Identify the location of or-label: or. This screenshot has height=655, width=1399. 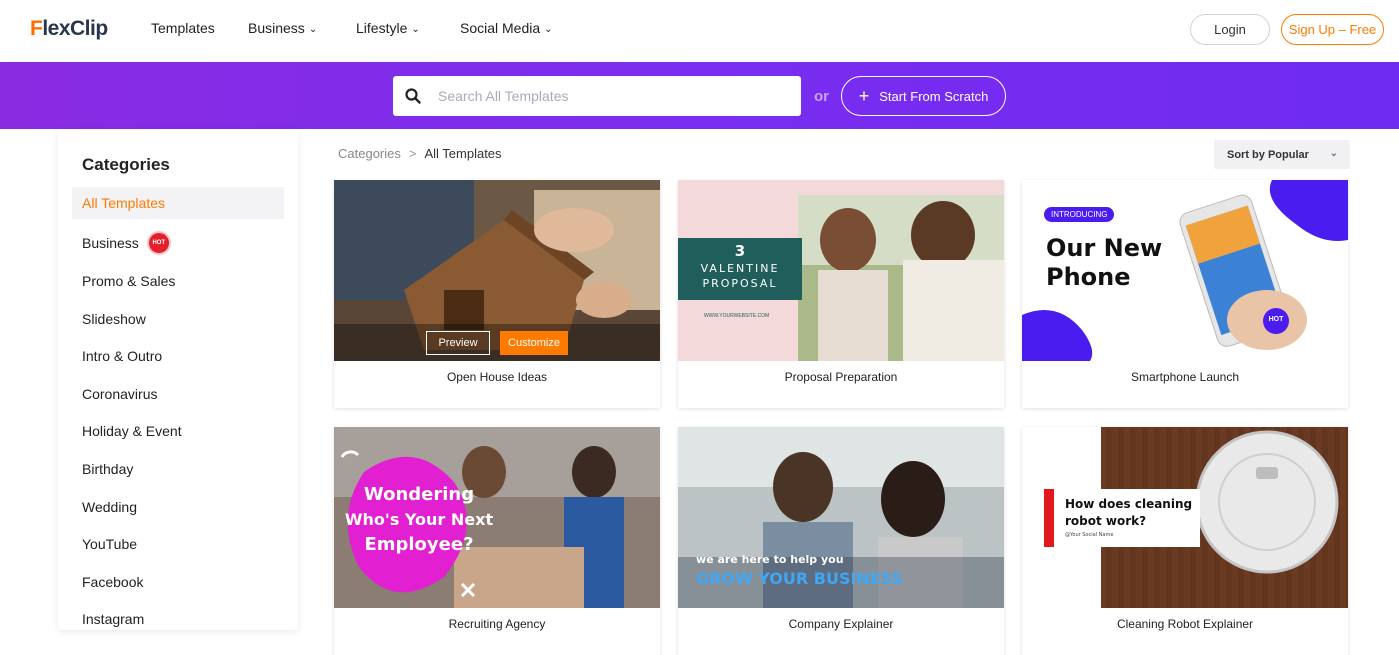
(821, 96).